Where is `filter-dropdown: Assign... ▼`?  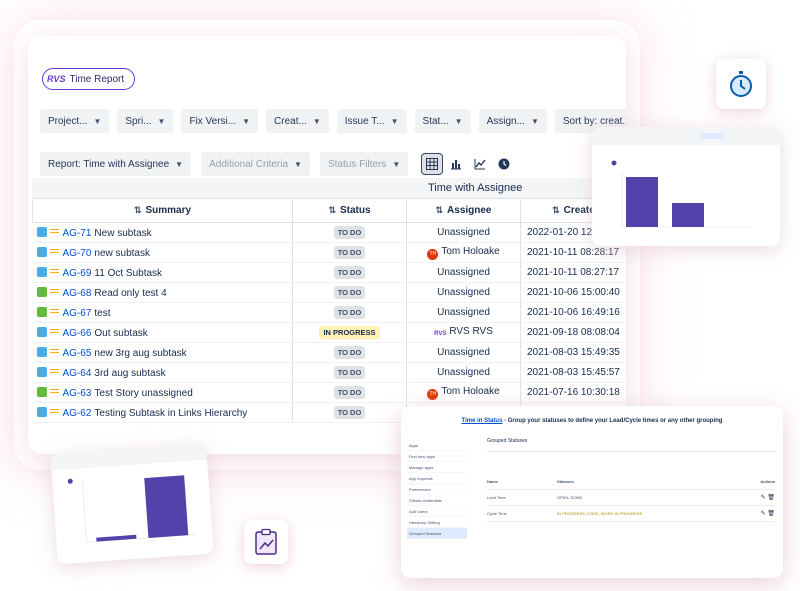
filter-dropdown: Assign... ▼ is located at coordinates (512, 121).